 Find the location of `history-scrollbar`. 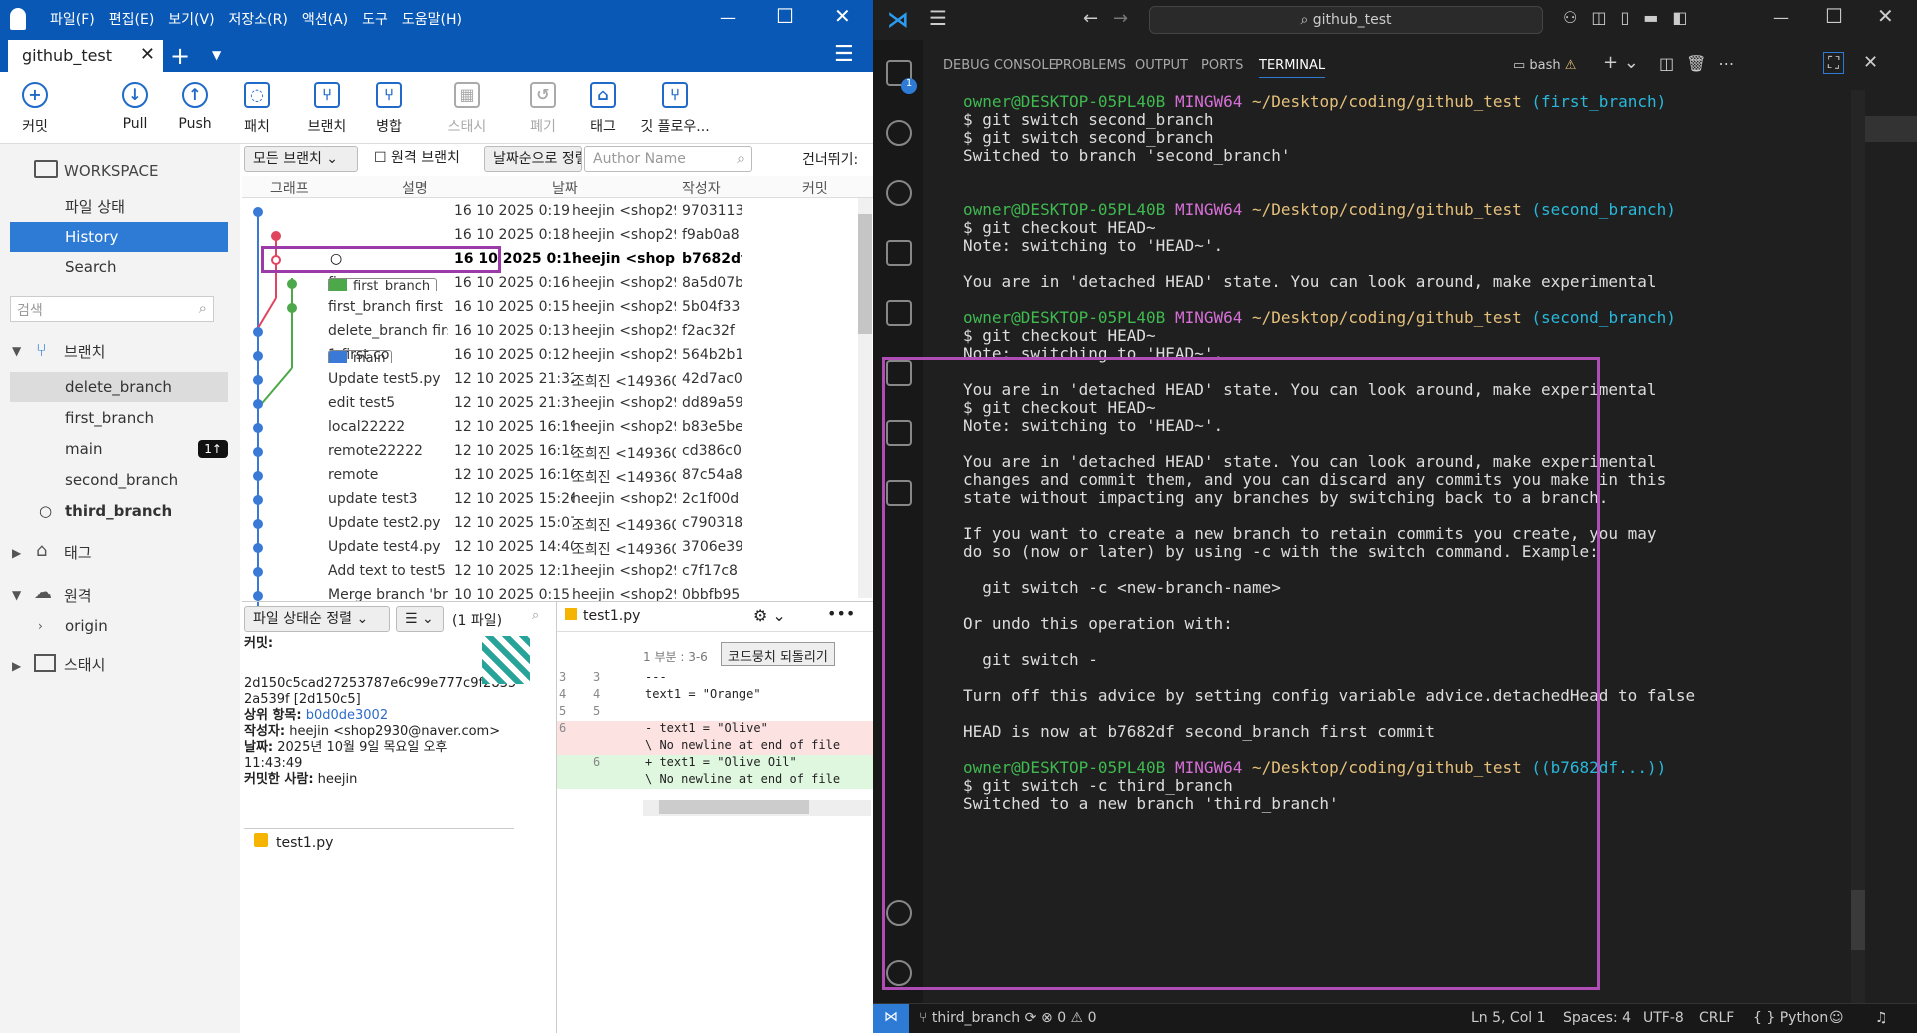

history-scrollbar is located at coordinates (865, 398).